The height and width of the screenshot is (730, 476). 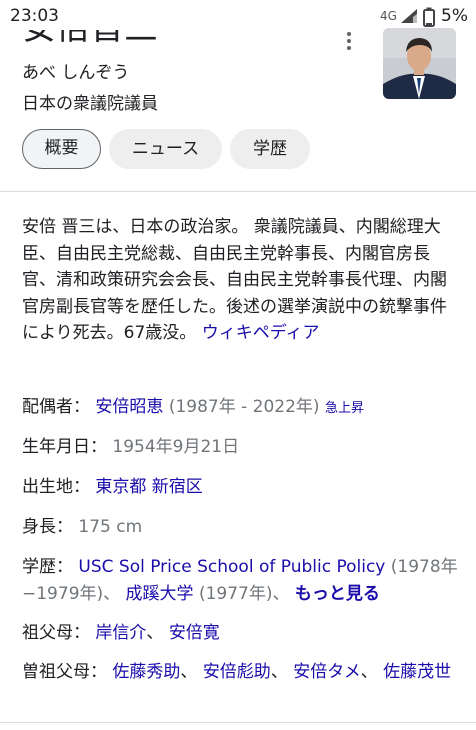 What do you see at coordinates (90, 104) in the screenshot?
I see `entity-description: 日本の衆議院議員` at bounding box center [90, 104].